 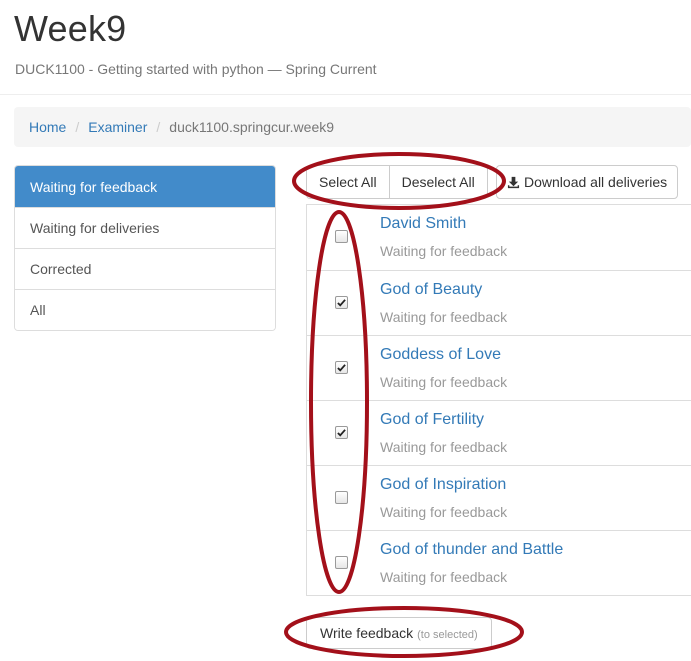 What do you see at coordinates (499, 367) in the screenshot?
I see `list-item: Goddess of Love Waiting for feedback` at bounding box center [499, 367].